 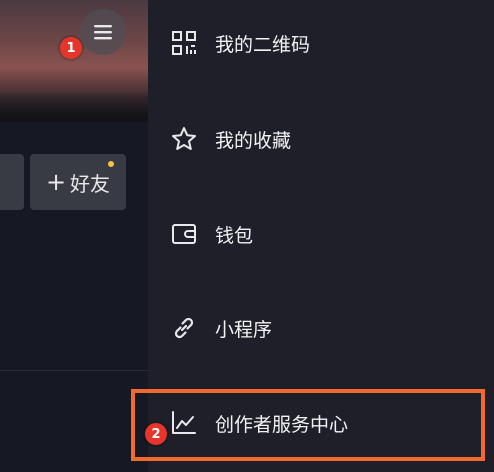 What do you see at coordinates (56, 182) in the screenshot?
I see `plus-icon: +` at bounding box center [56, 182].